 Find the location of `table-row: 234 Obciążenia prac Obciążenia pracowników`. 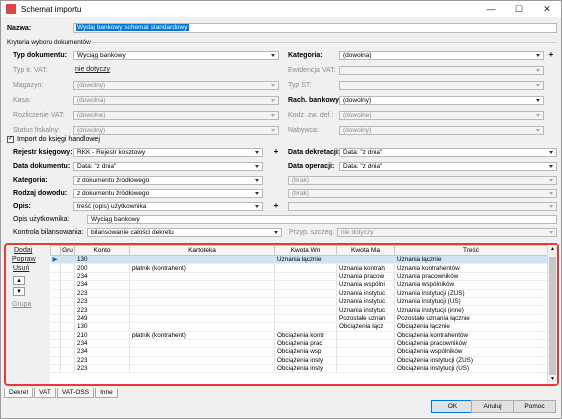

table-row: 234 Obciążenia prac Obciążenia pracowników is located at coordinates (298, 344).